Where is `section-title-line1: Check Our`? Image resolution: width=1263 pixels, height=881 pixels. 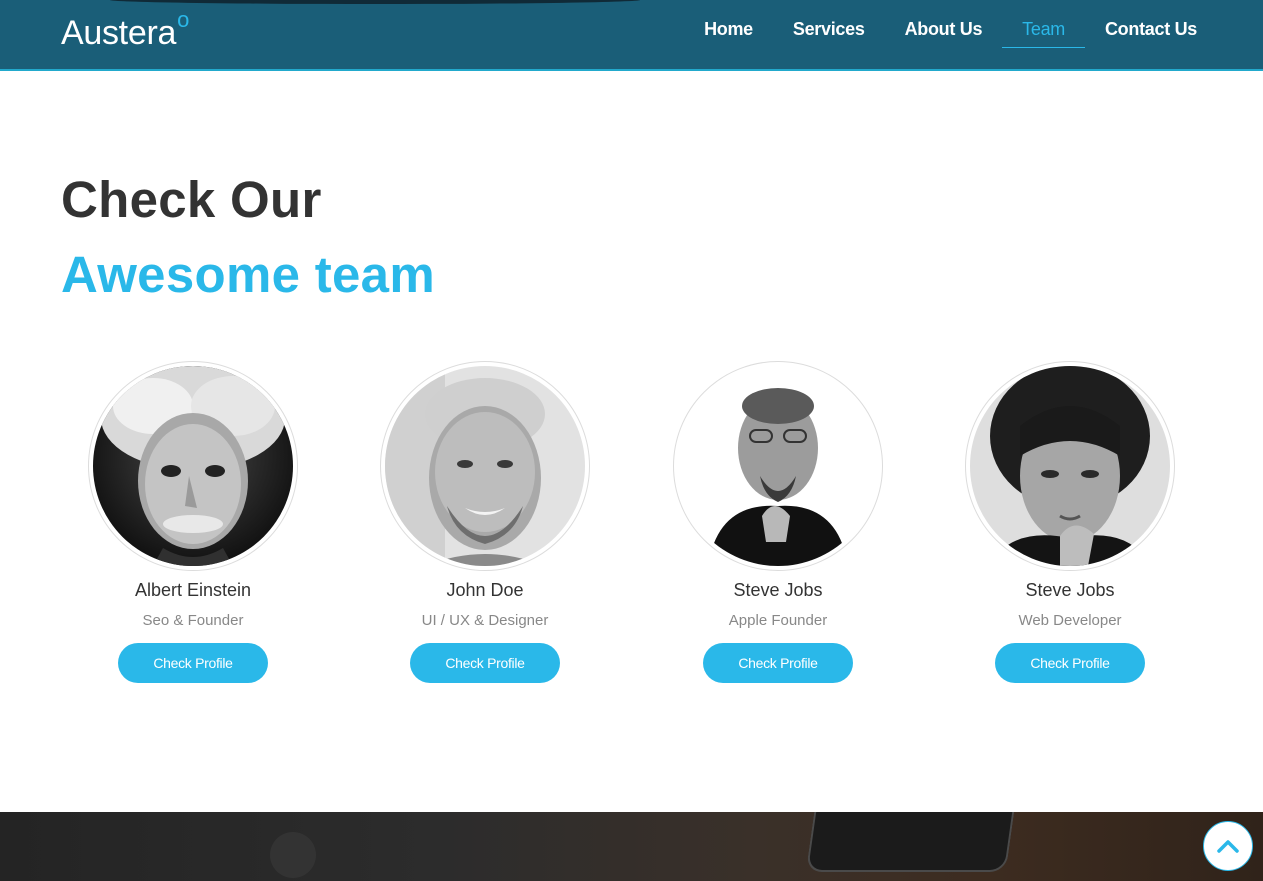 section-title-line1: Check Our is located at coordinates (191, 199).